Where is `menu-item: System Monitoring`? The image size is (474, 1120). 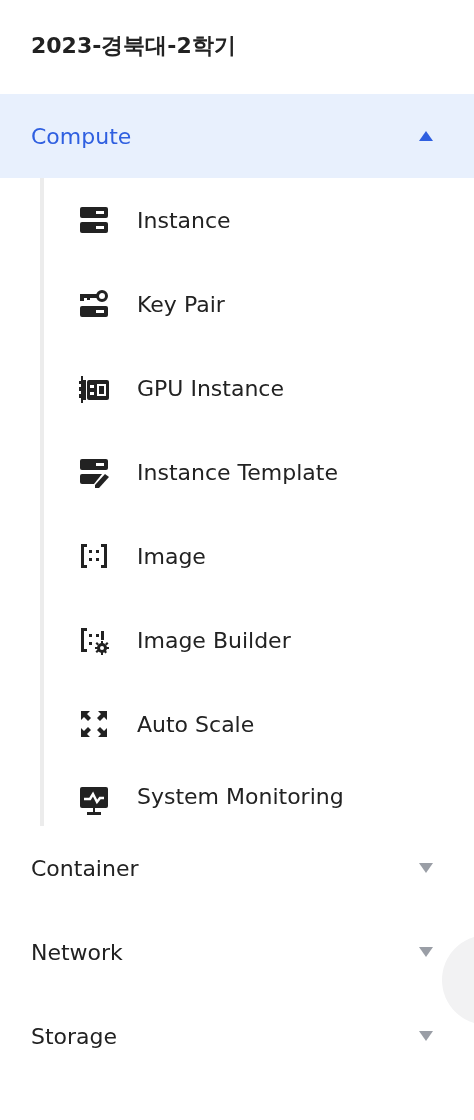
menu-item: System Monitoring is located at coordinates (259, 796).